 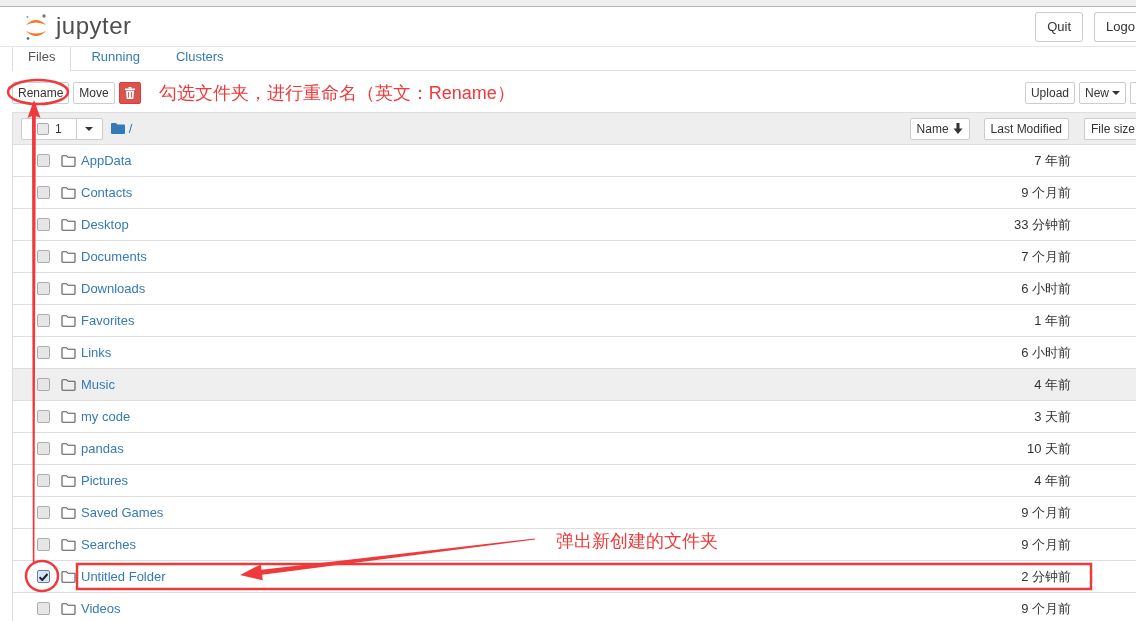 I want to click on caret-icon, so click(x=89, y=128).